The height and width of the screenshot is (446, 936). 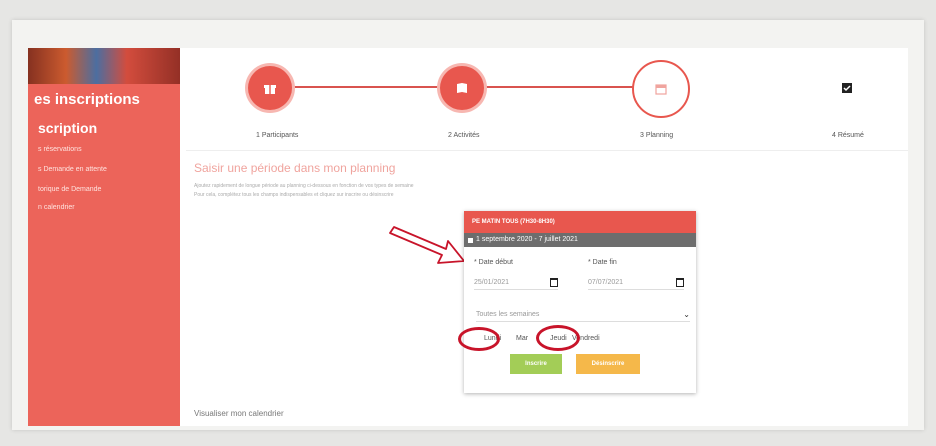 What do you see at coordinates (69, 189) in the screenshot?
I see `sidebar-item-history: torique de Demande` at bounding box center [69, 189].